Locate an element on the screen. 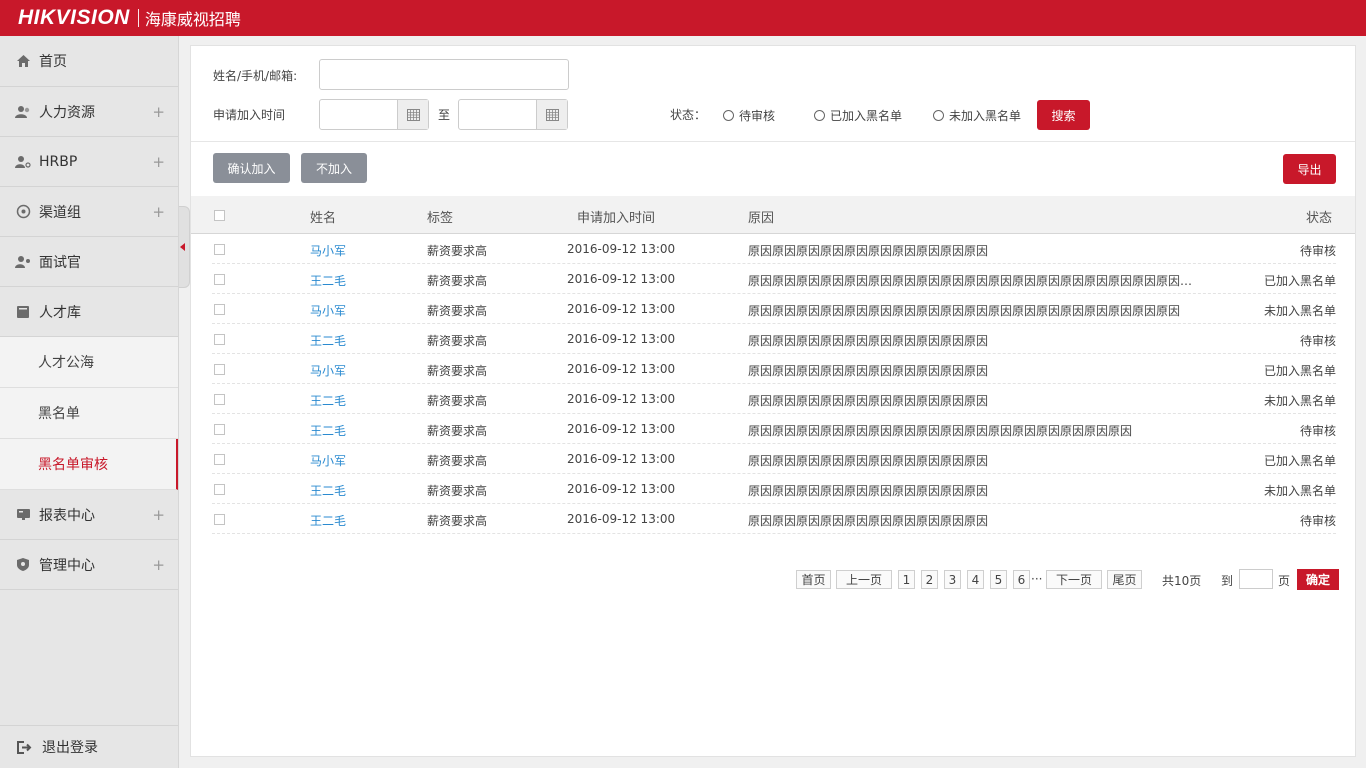  date-start-input is located at coordinates (359, 114).